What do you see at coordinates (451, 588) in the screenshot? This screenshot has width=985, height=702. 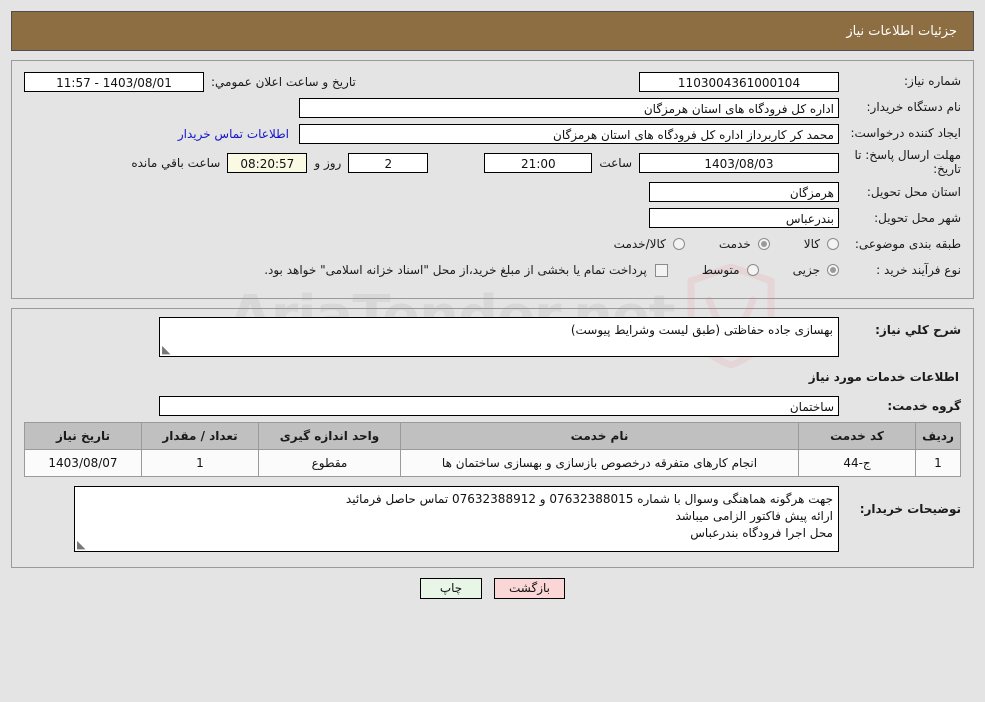 I see `print-button: چاپ` at bounding box center [451, 588].